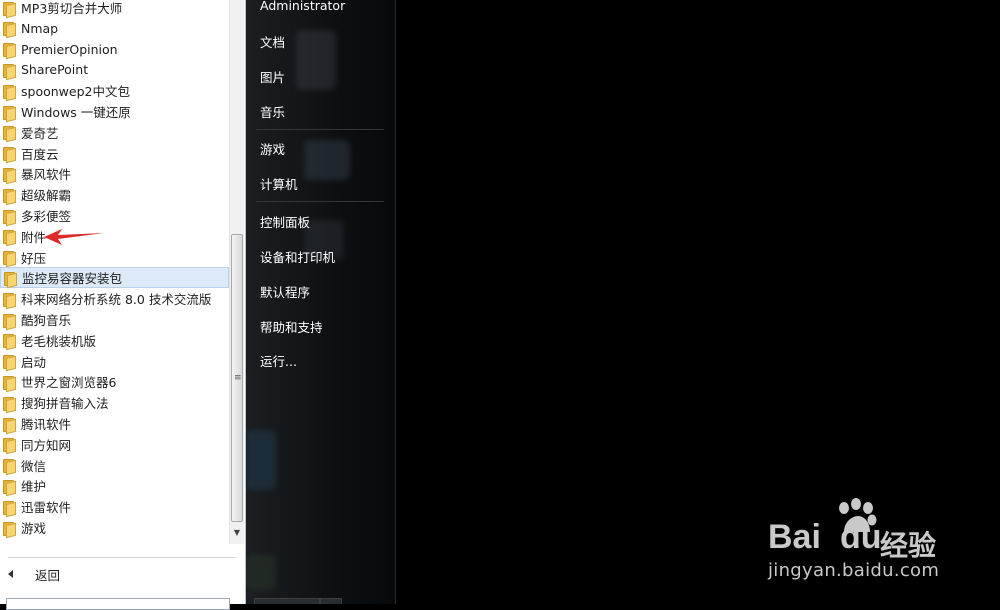  I want to click on menu-pictures: 图片, so click(272, 76).